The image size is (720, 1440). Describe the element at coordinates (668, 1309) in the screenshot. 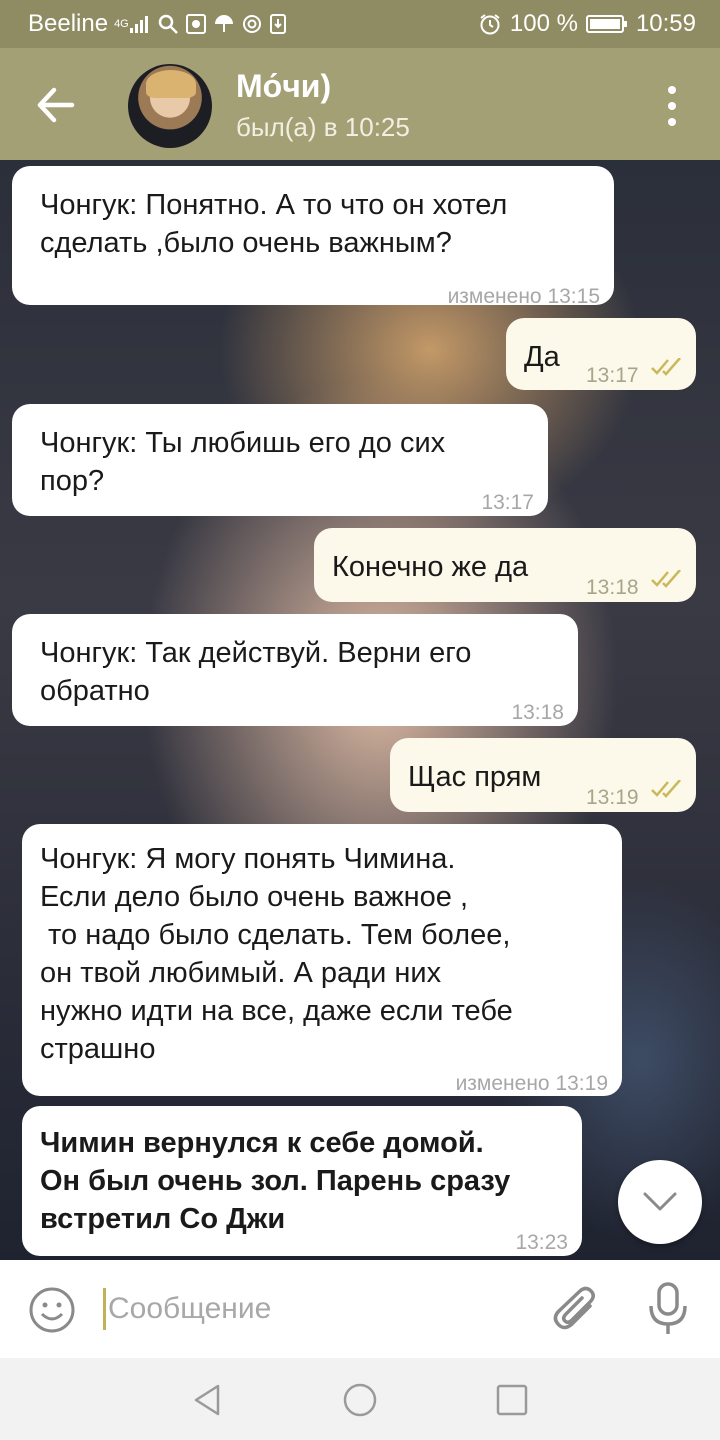

I see `mic-icon` at that location.